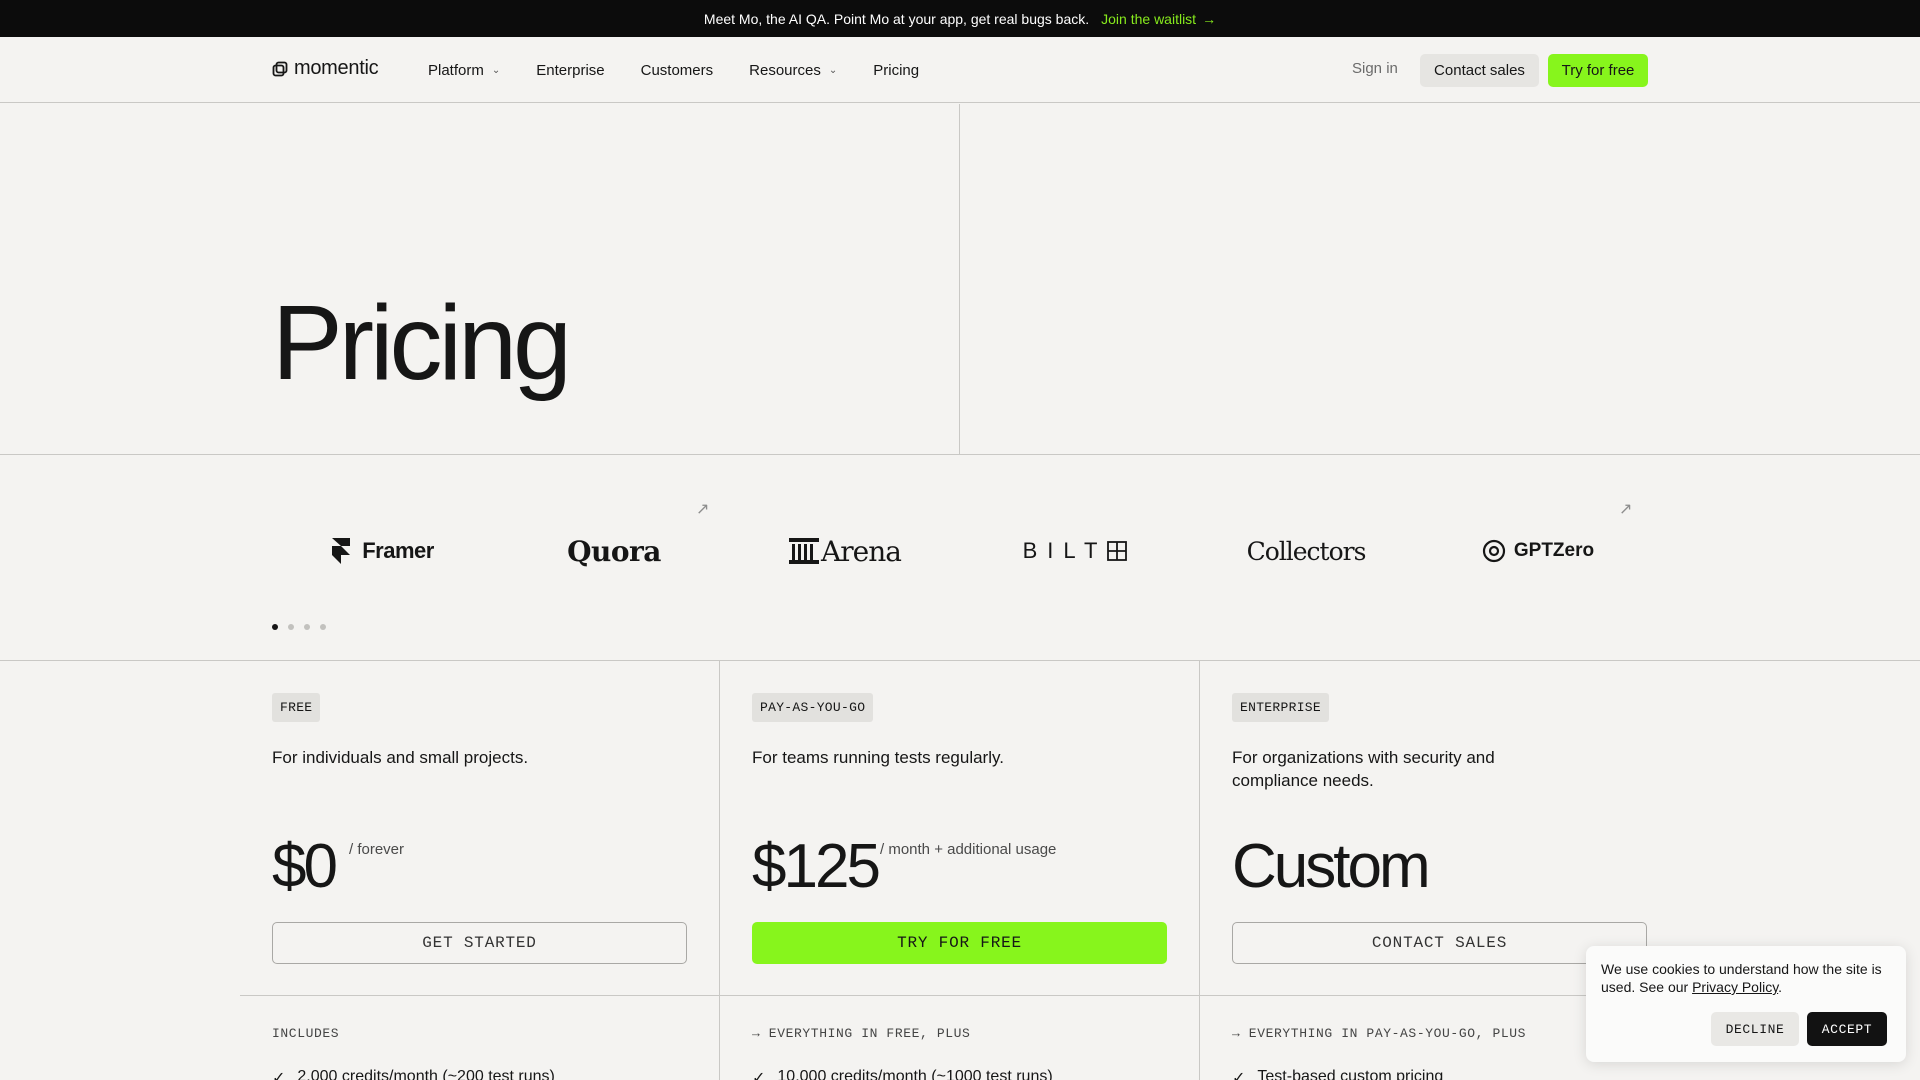  I want to click on tier-description: For individuals and small projects., so click(400, 757).